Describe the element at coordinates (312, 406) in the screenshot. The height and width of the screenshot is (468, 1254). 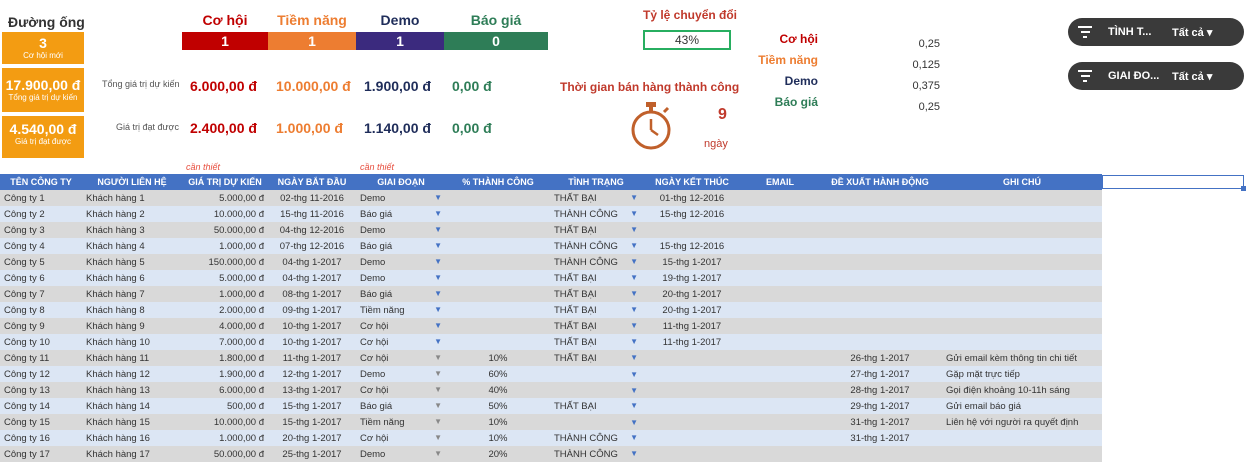
I see `start-date-cell: 15-thg 1-2017` at that location.